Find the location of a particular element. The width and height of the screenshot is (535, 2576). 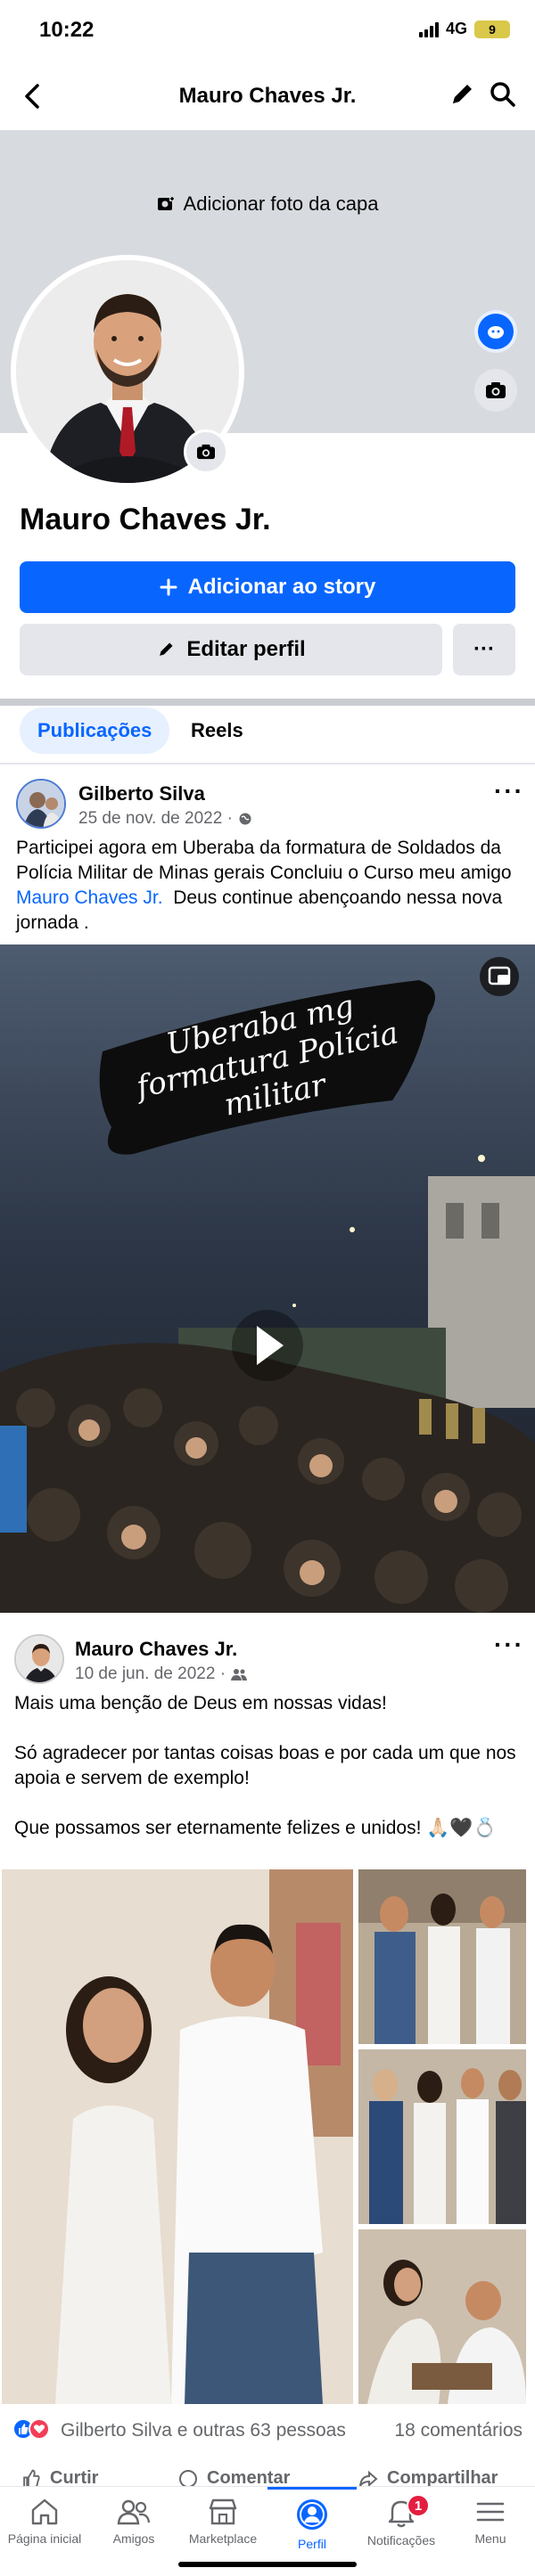

plus-icon is located at coordinates (168, 587).